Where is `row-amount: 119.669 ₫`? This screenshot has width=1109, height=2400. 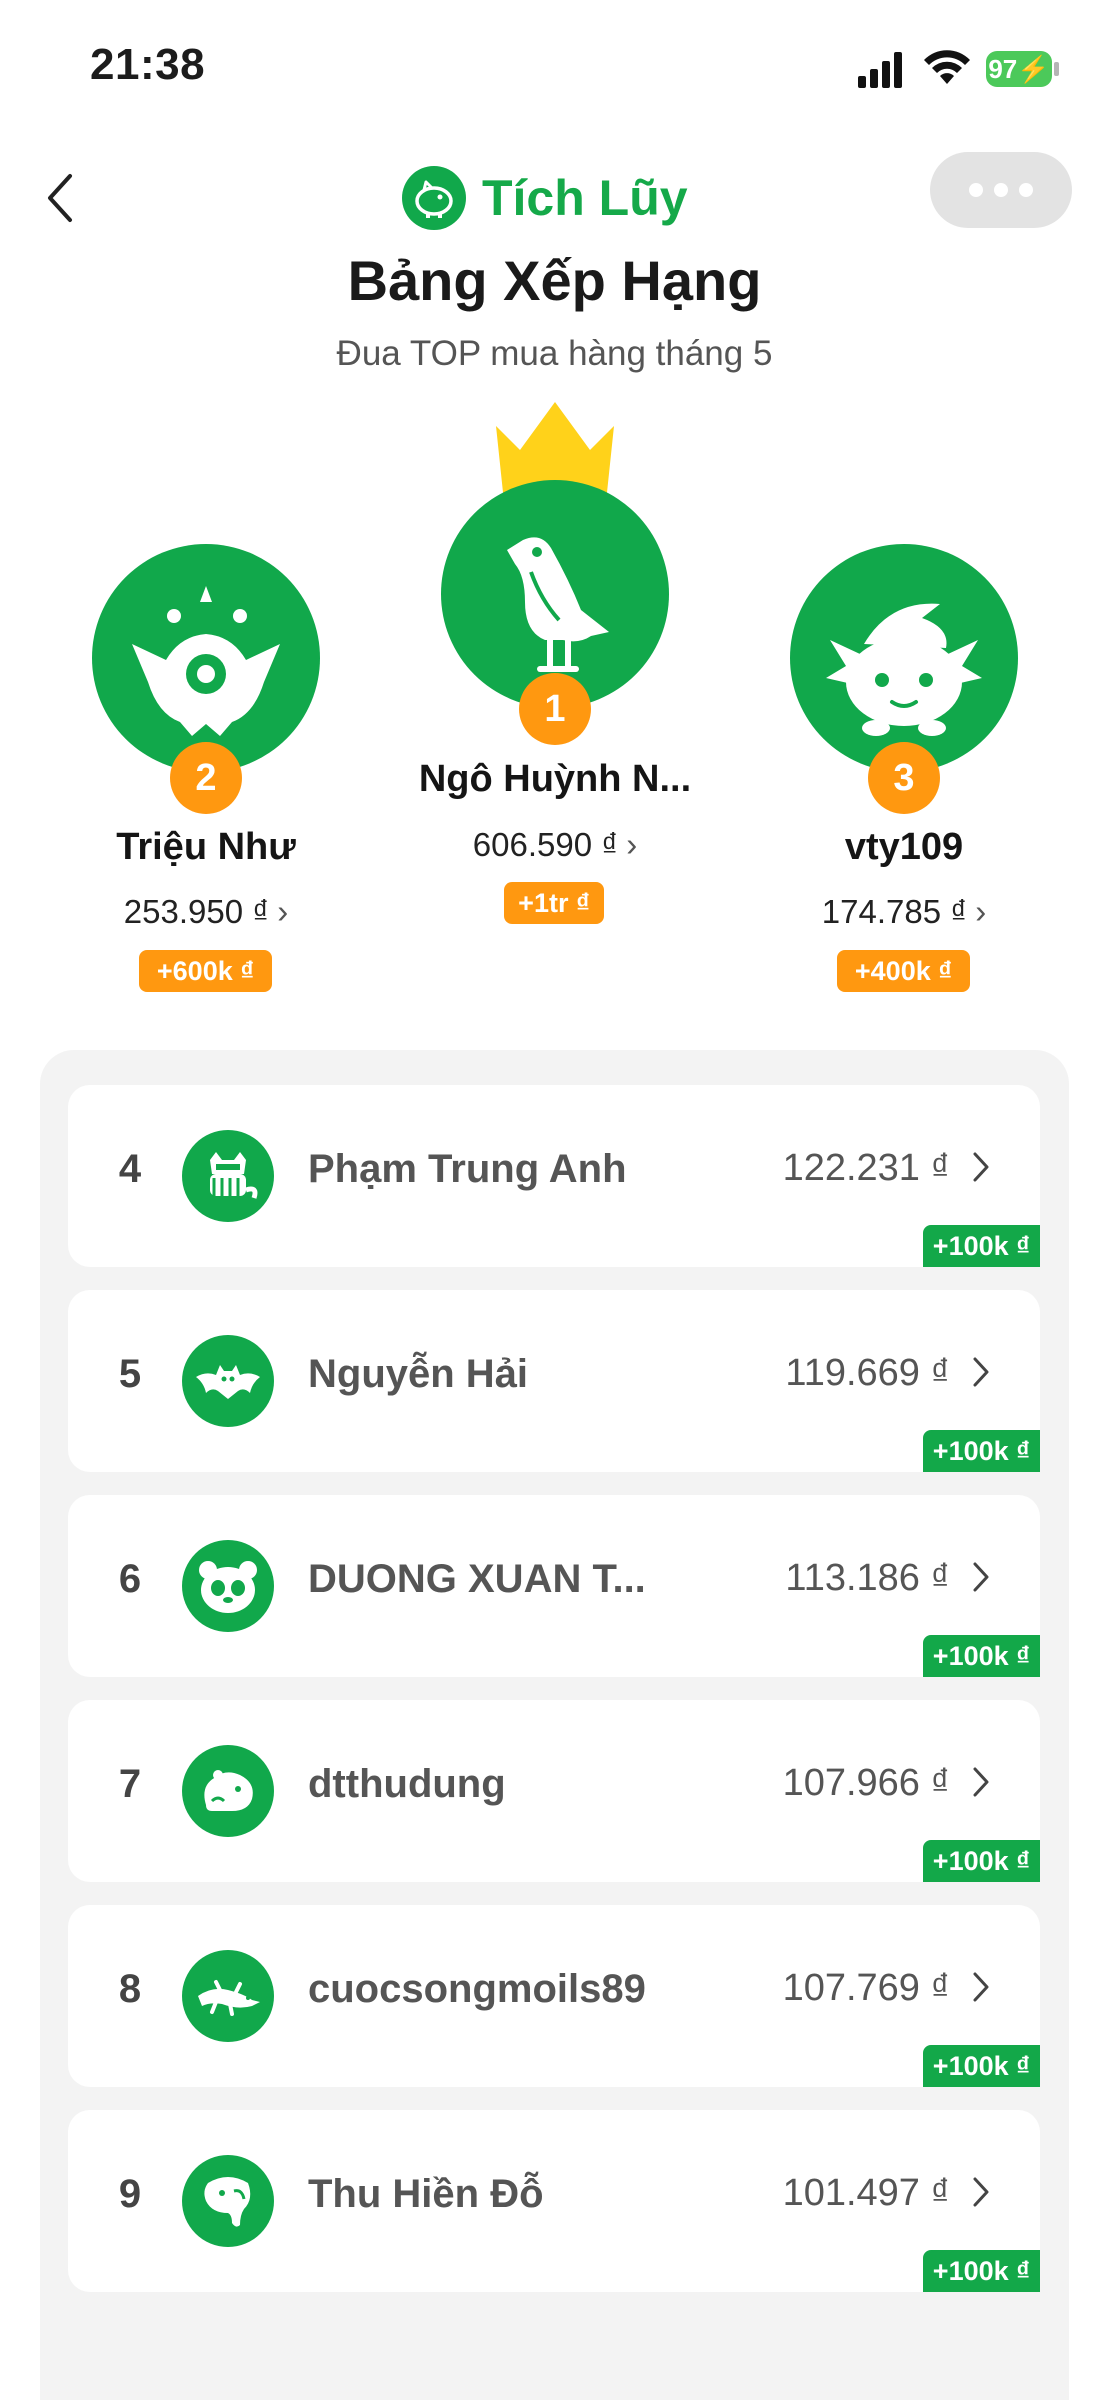
row-amount: 119.669 ₫ is located at coordinates (867, 1373).